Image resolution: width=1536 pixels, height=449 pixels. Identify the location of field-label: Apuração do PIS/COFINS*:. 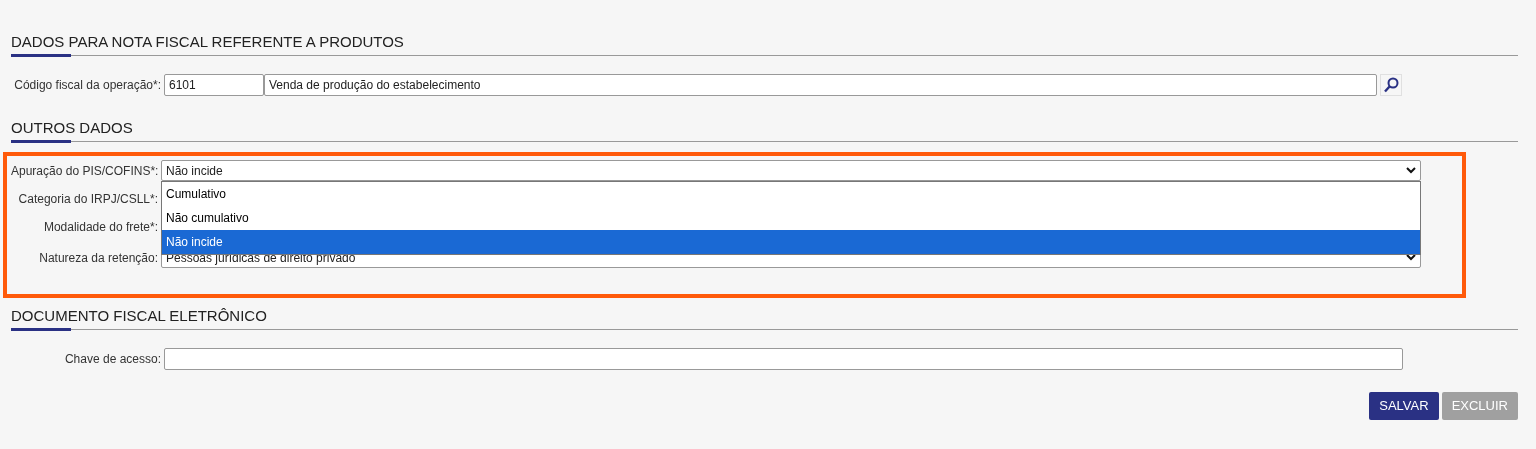
(85, 171).